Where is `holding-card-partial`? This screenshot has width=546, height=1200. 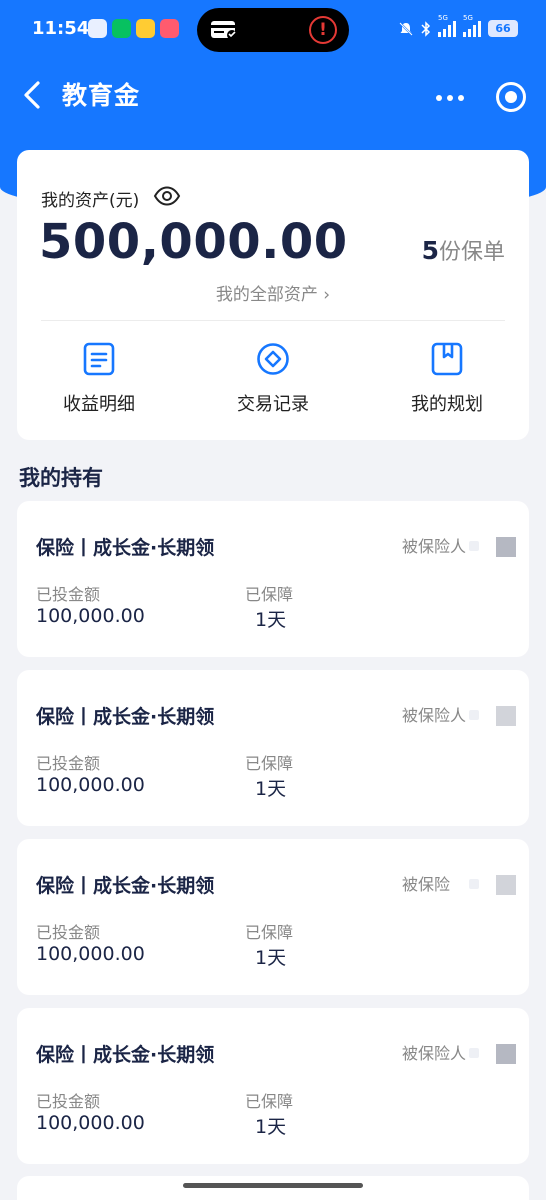 holding-card-partial is located at coordinates (273, 1188).